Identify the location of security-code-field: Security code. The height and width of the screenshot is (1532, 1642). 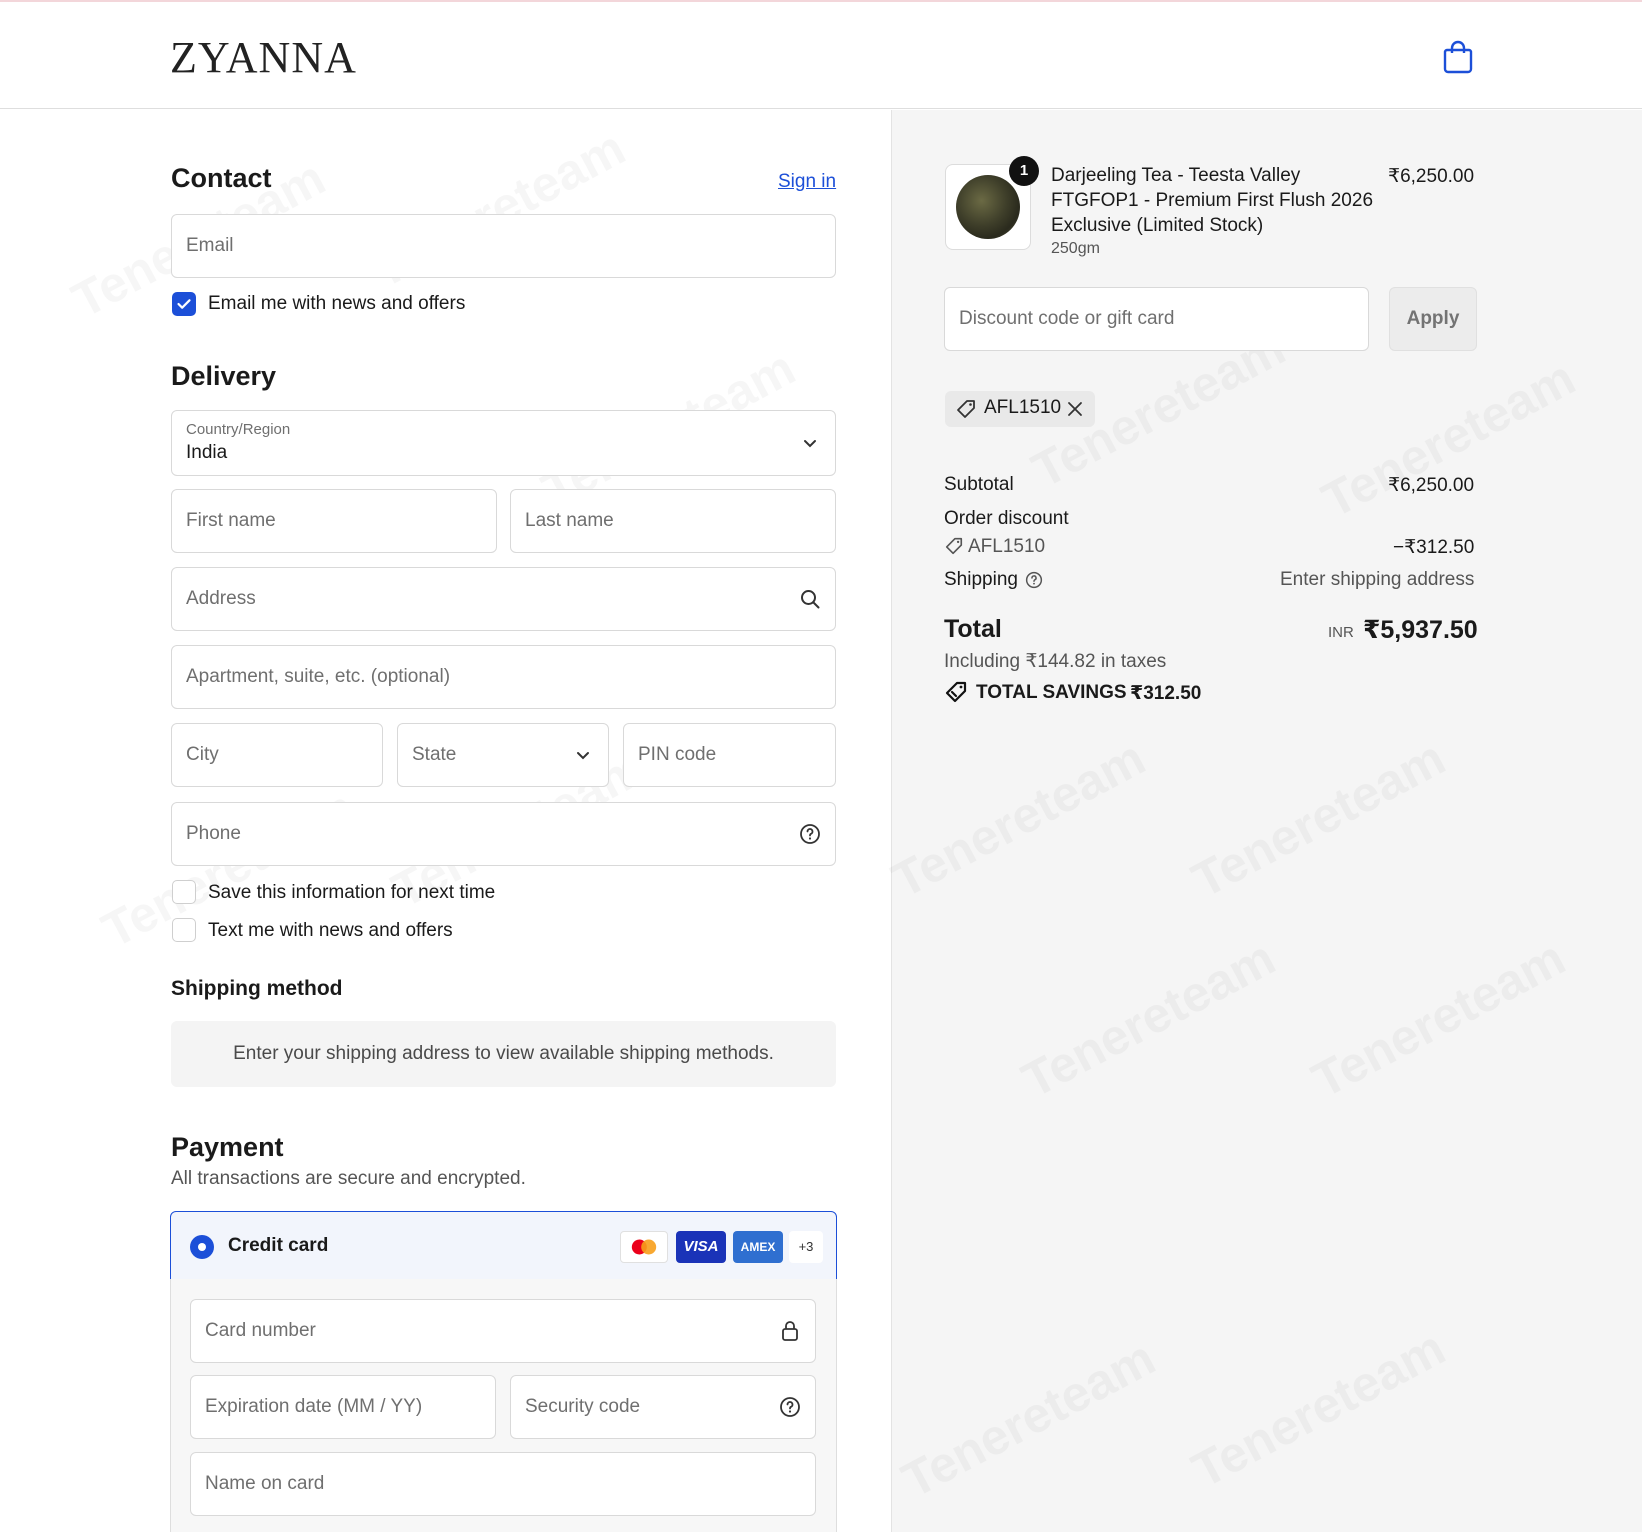
(663, 1407).